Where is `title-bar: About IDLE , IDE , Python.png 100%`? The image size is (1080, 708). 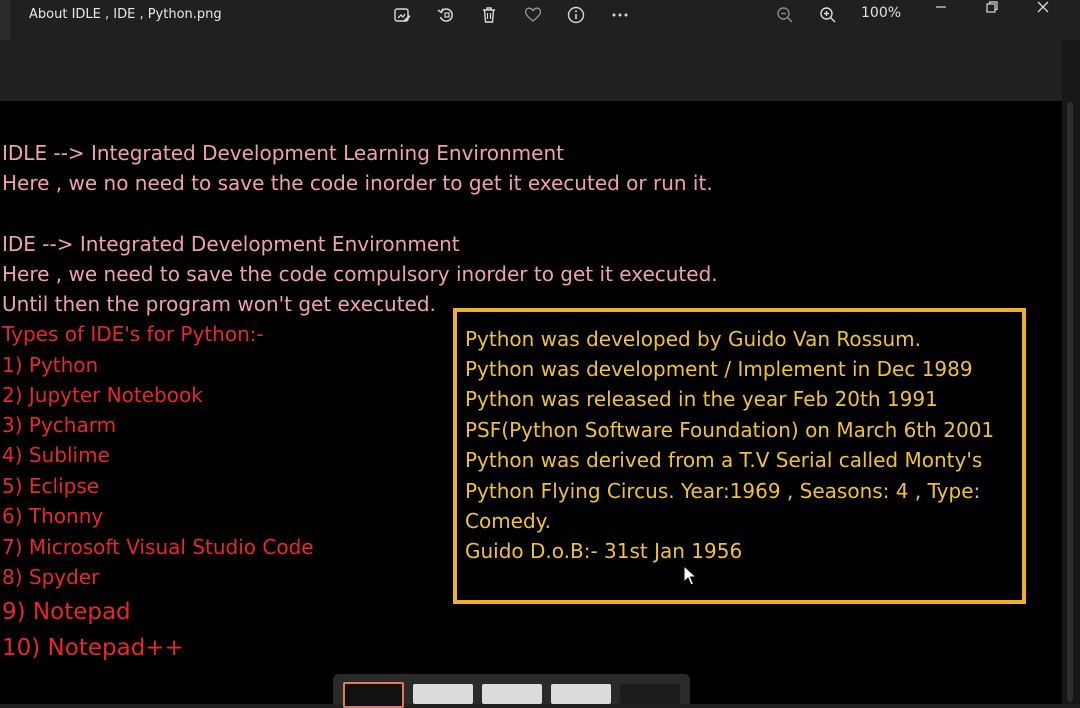 title-bar: About IDLE , IDE , Python.png 100% is located at coordinates (540, 20).